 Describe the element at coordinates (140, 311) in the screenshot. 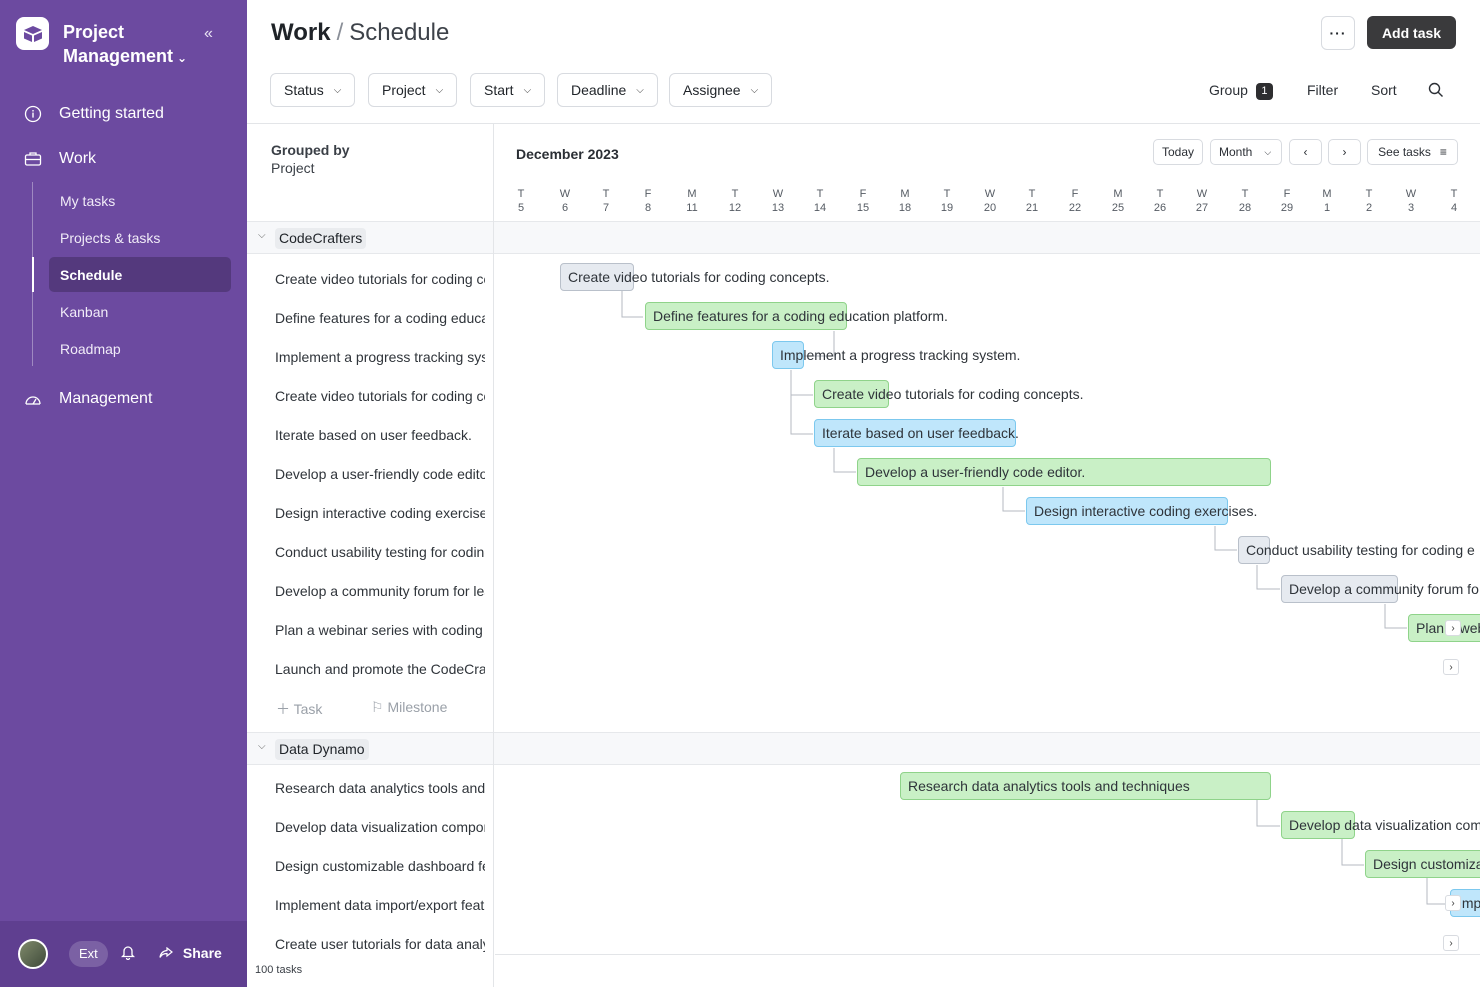

I see `subnav-kanban: Kanban` at that location.